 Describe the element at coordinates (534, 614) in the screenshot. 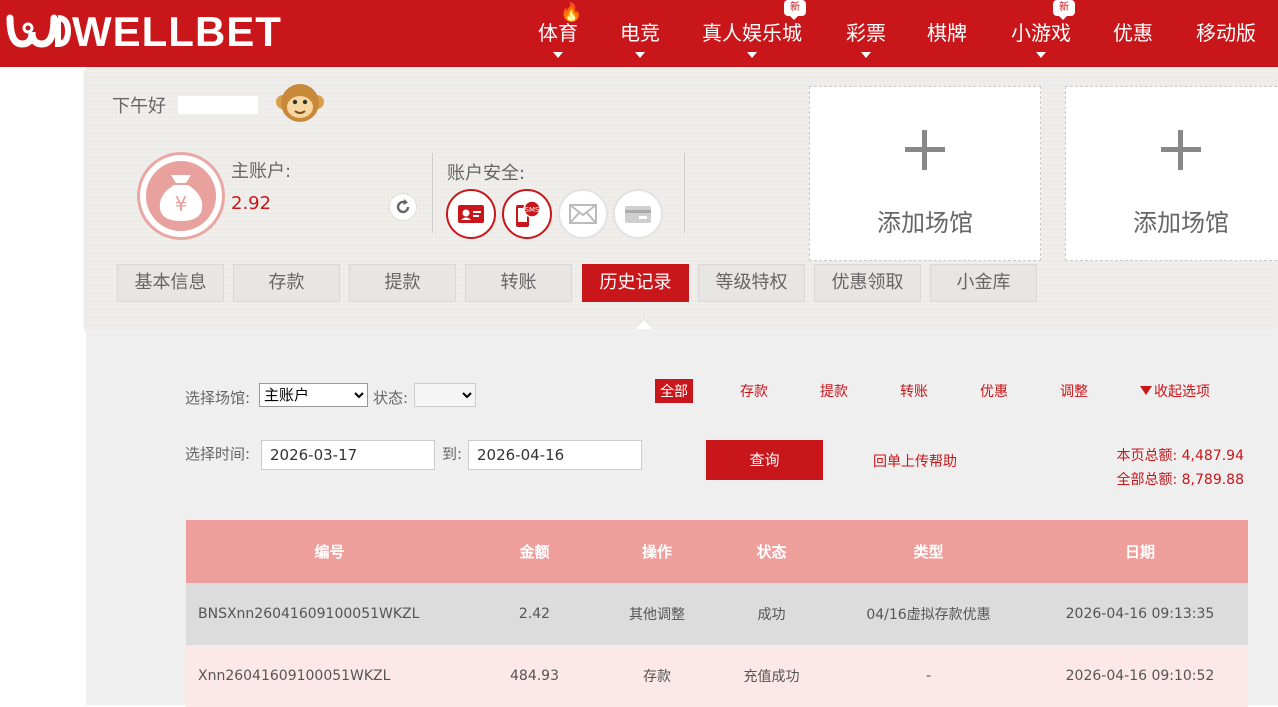

I see `cell-amount: 2.42` at that location.